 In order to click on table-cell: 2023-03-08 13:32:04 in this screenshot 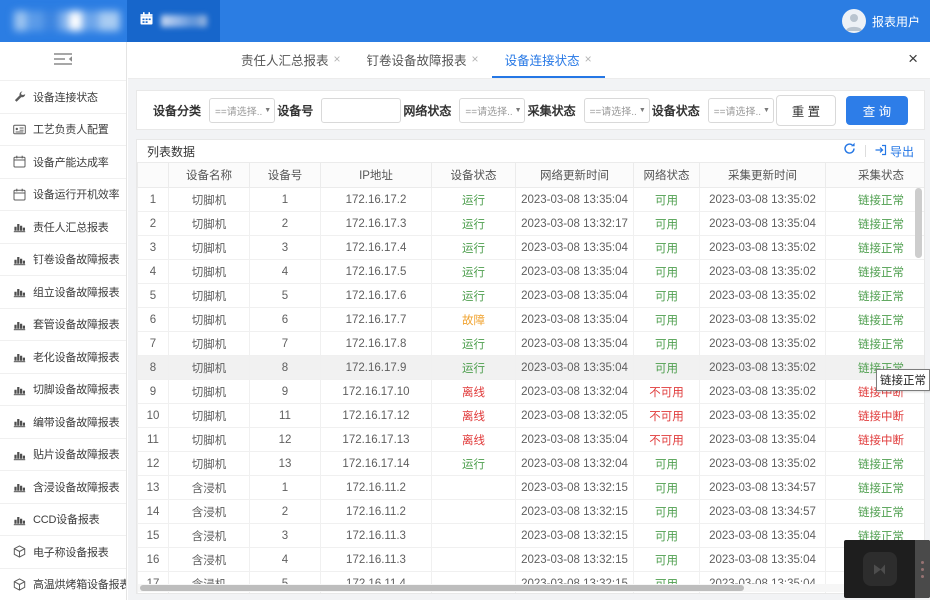, I will do `click(574, 391)`.